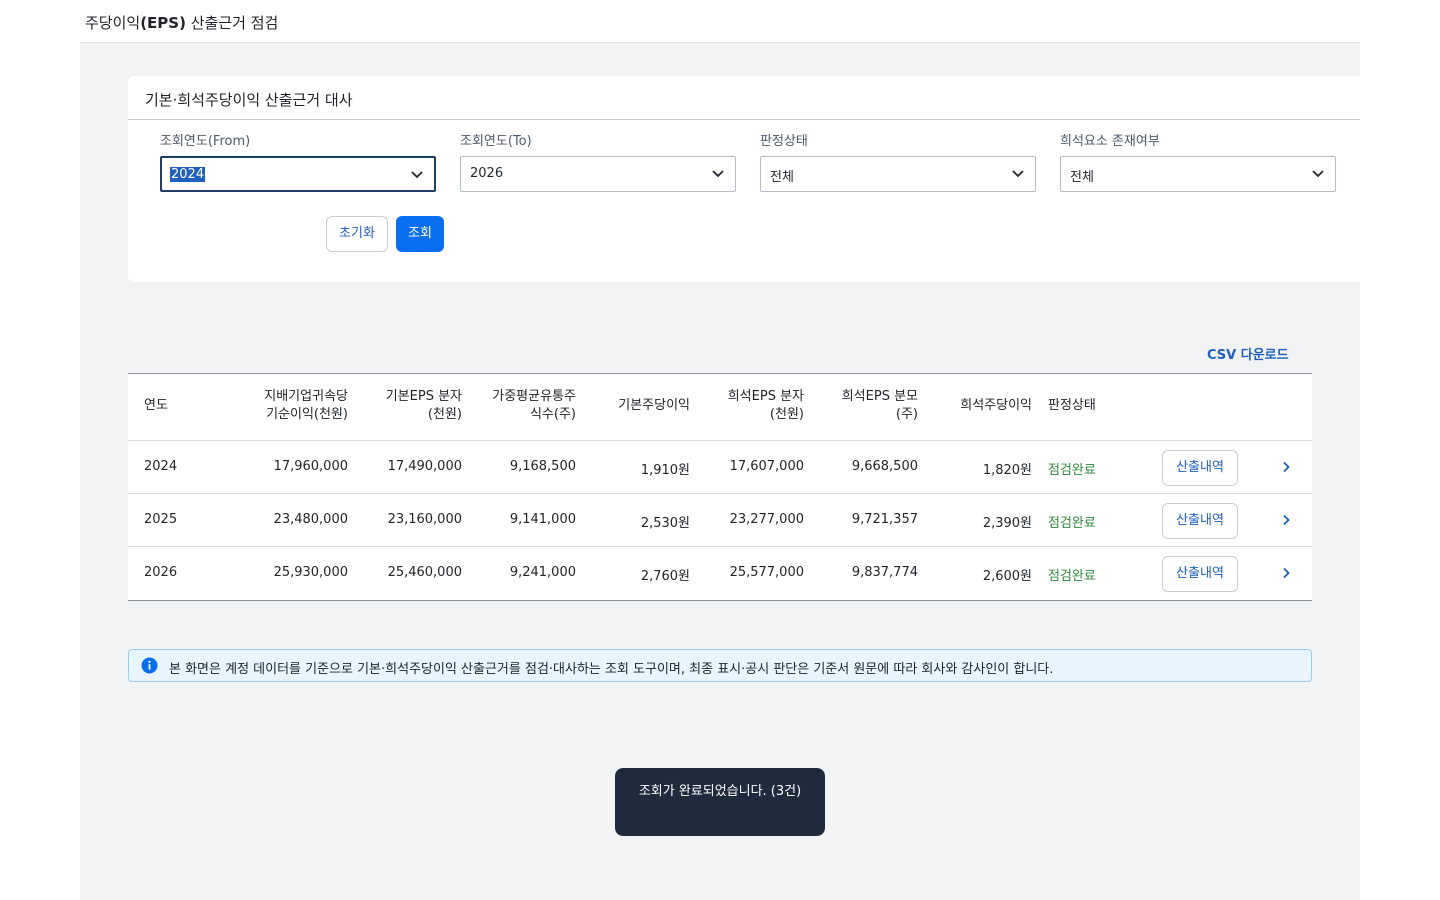 The width and height of the screenshot is (1440, 900). What do you see at coordinates (782, 177) in the screenshot?
I see `status-value: 전체` at bounding box center [782, 177].